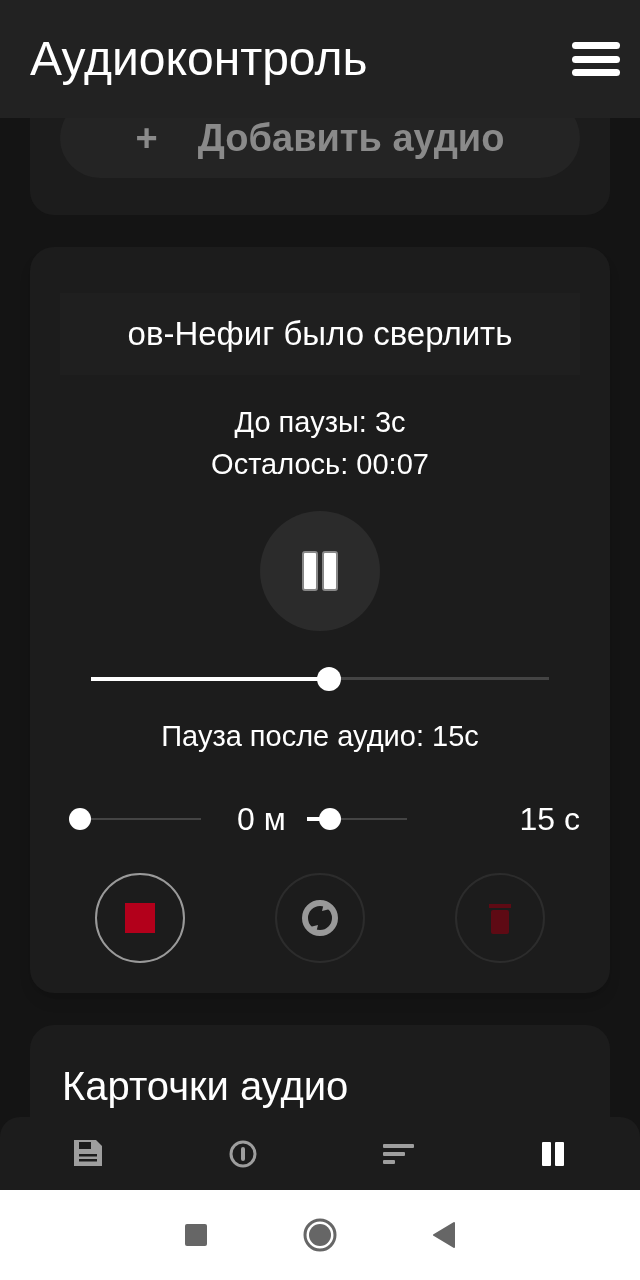 The image size is (640, 1280). What do you see at coordinates (320, 422) in the screenshot?
I see `pause-countdown: До паузы: 3с` at bounding box center [320, 422].